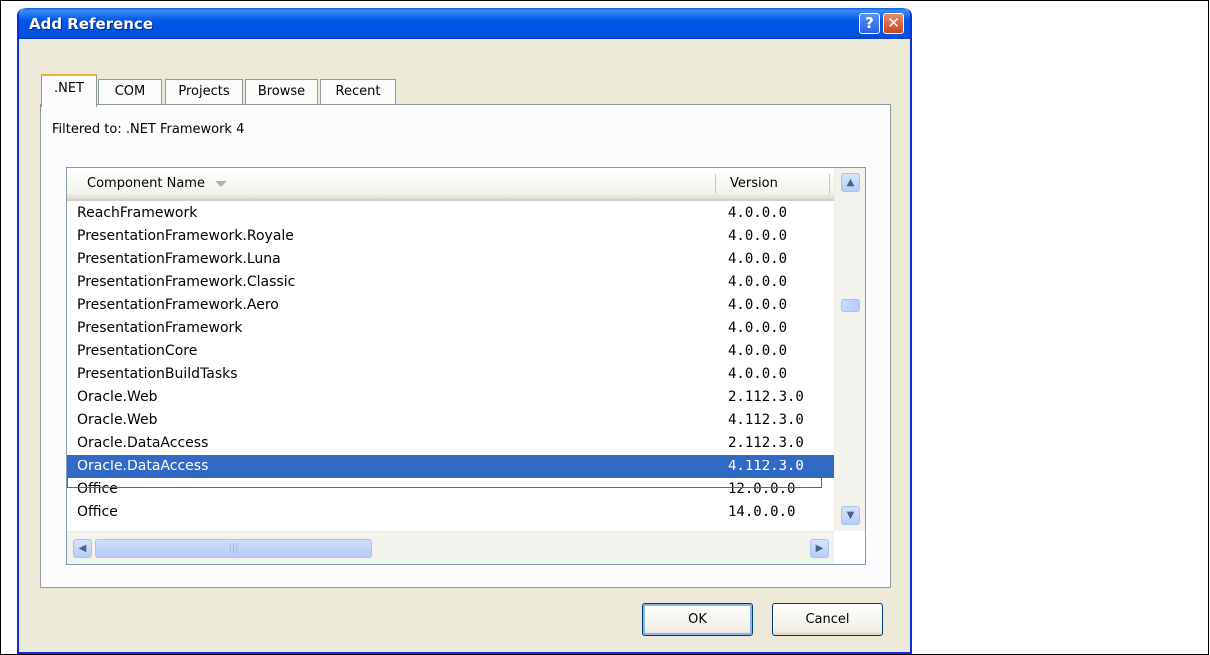 The width and height of the screenshot is (1210, 655). What do you see at coordinates (762, 512) in the screenshot?
I see `component-version: 14.0.0.0` at bounding box center [762, 512].